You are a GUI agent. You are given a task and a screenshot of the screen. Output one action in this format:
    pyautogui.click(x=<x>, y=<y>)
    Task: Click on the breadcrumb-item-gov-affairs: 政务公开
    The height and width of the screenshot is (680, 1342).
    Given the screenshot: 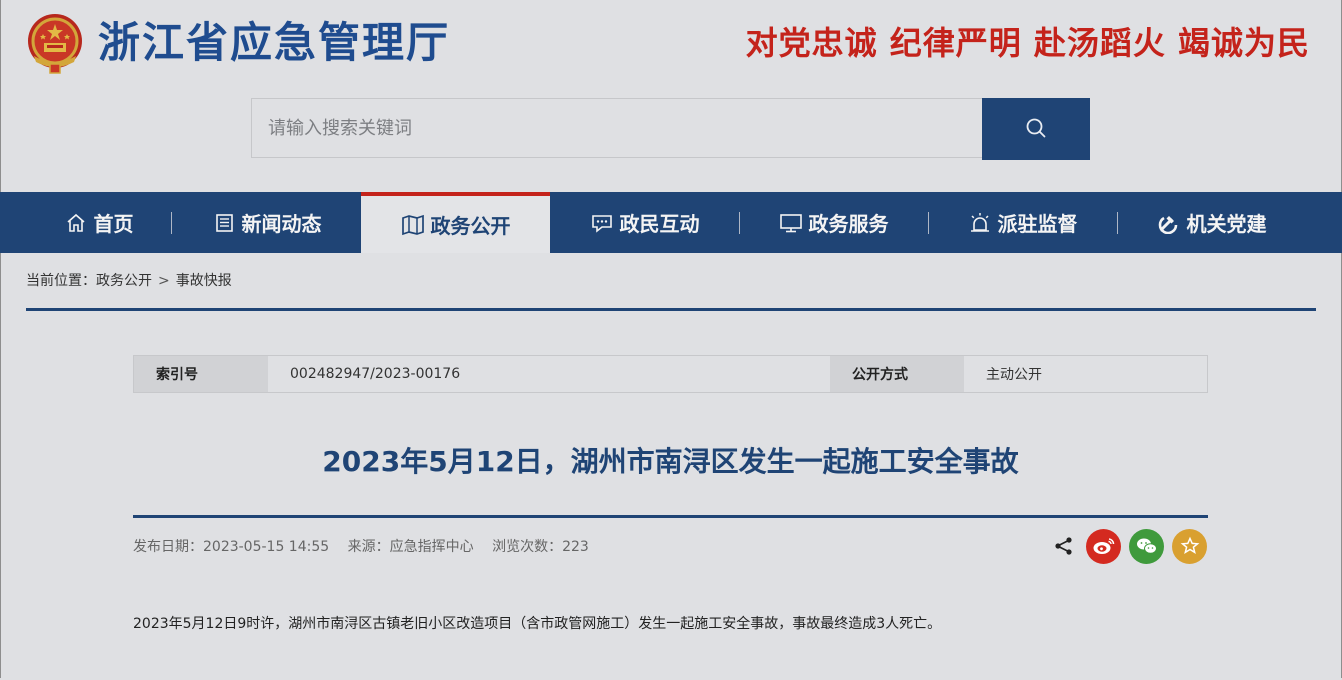 What is the action you would take?
    pyautogui.click(x=124, y=281)
    